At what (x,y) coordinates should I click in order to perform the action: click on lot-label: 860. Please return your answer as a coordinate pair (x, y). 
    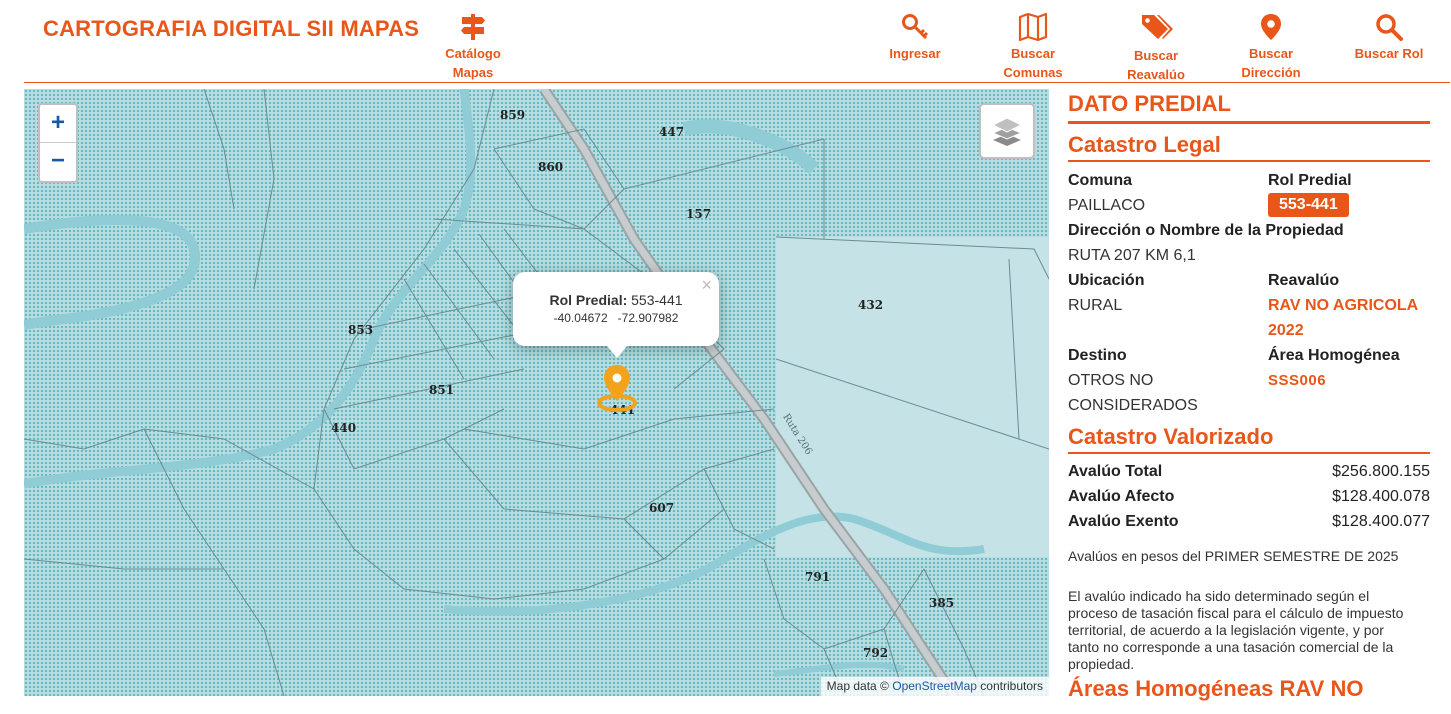
    Looking at the image, I should click on (551, 167).